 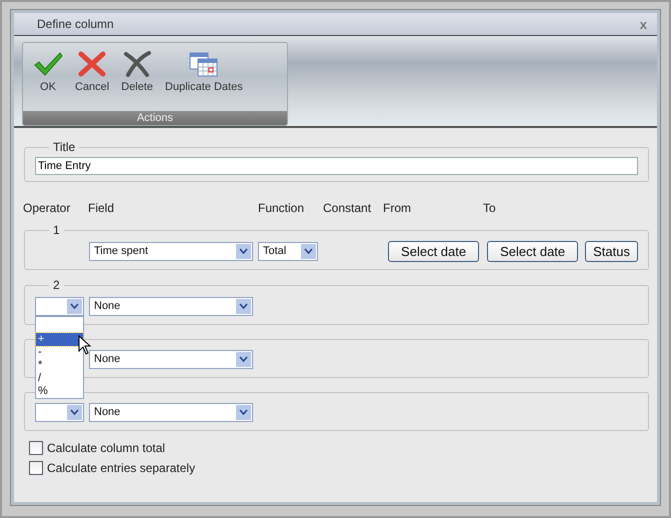 What do you see at coordinates (171, 251) in the screenshot?
I see `field-select: Time spent` at bounding box center [171, 251].